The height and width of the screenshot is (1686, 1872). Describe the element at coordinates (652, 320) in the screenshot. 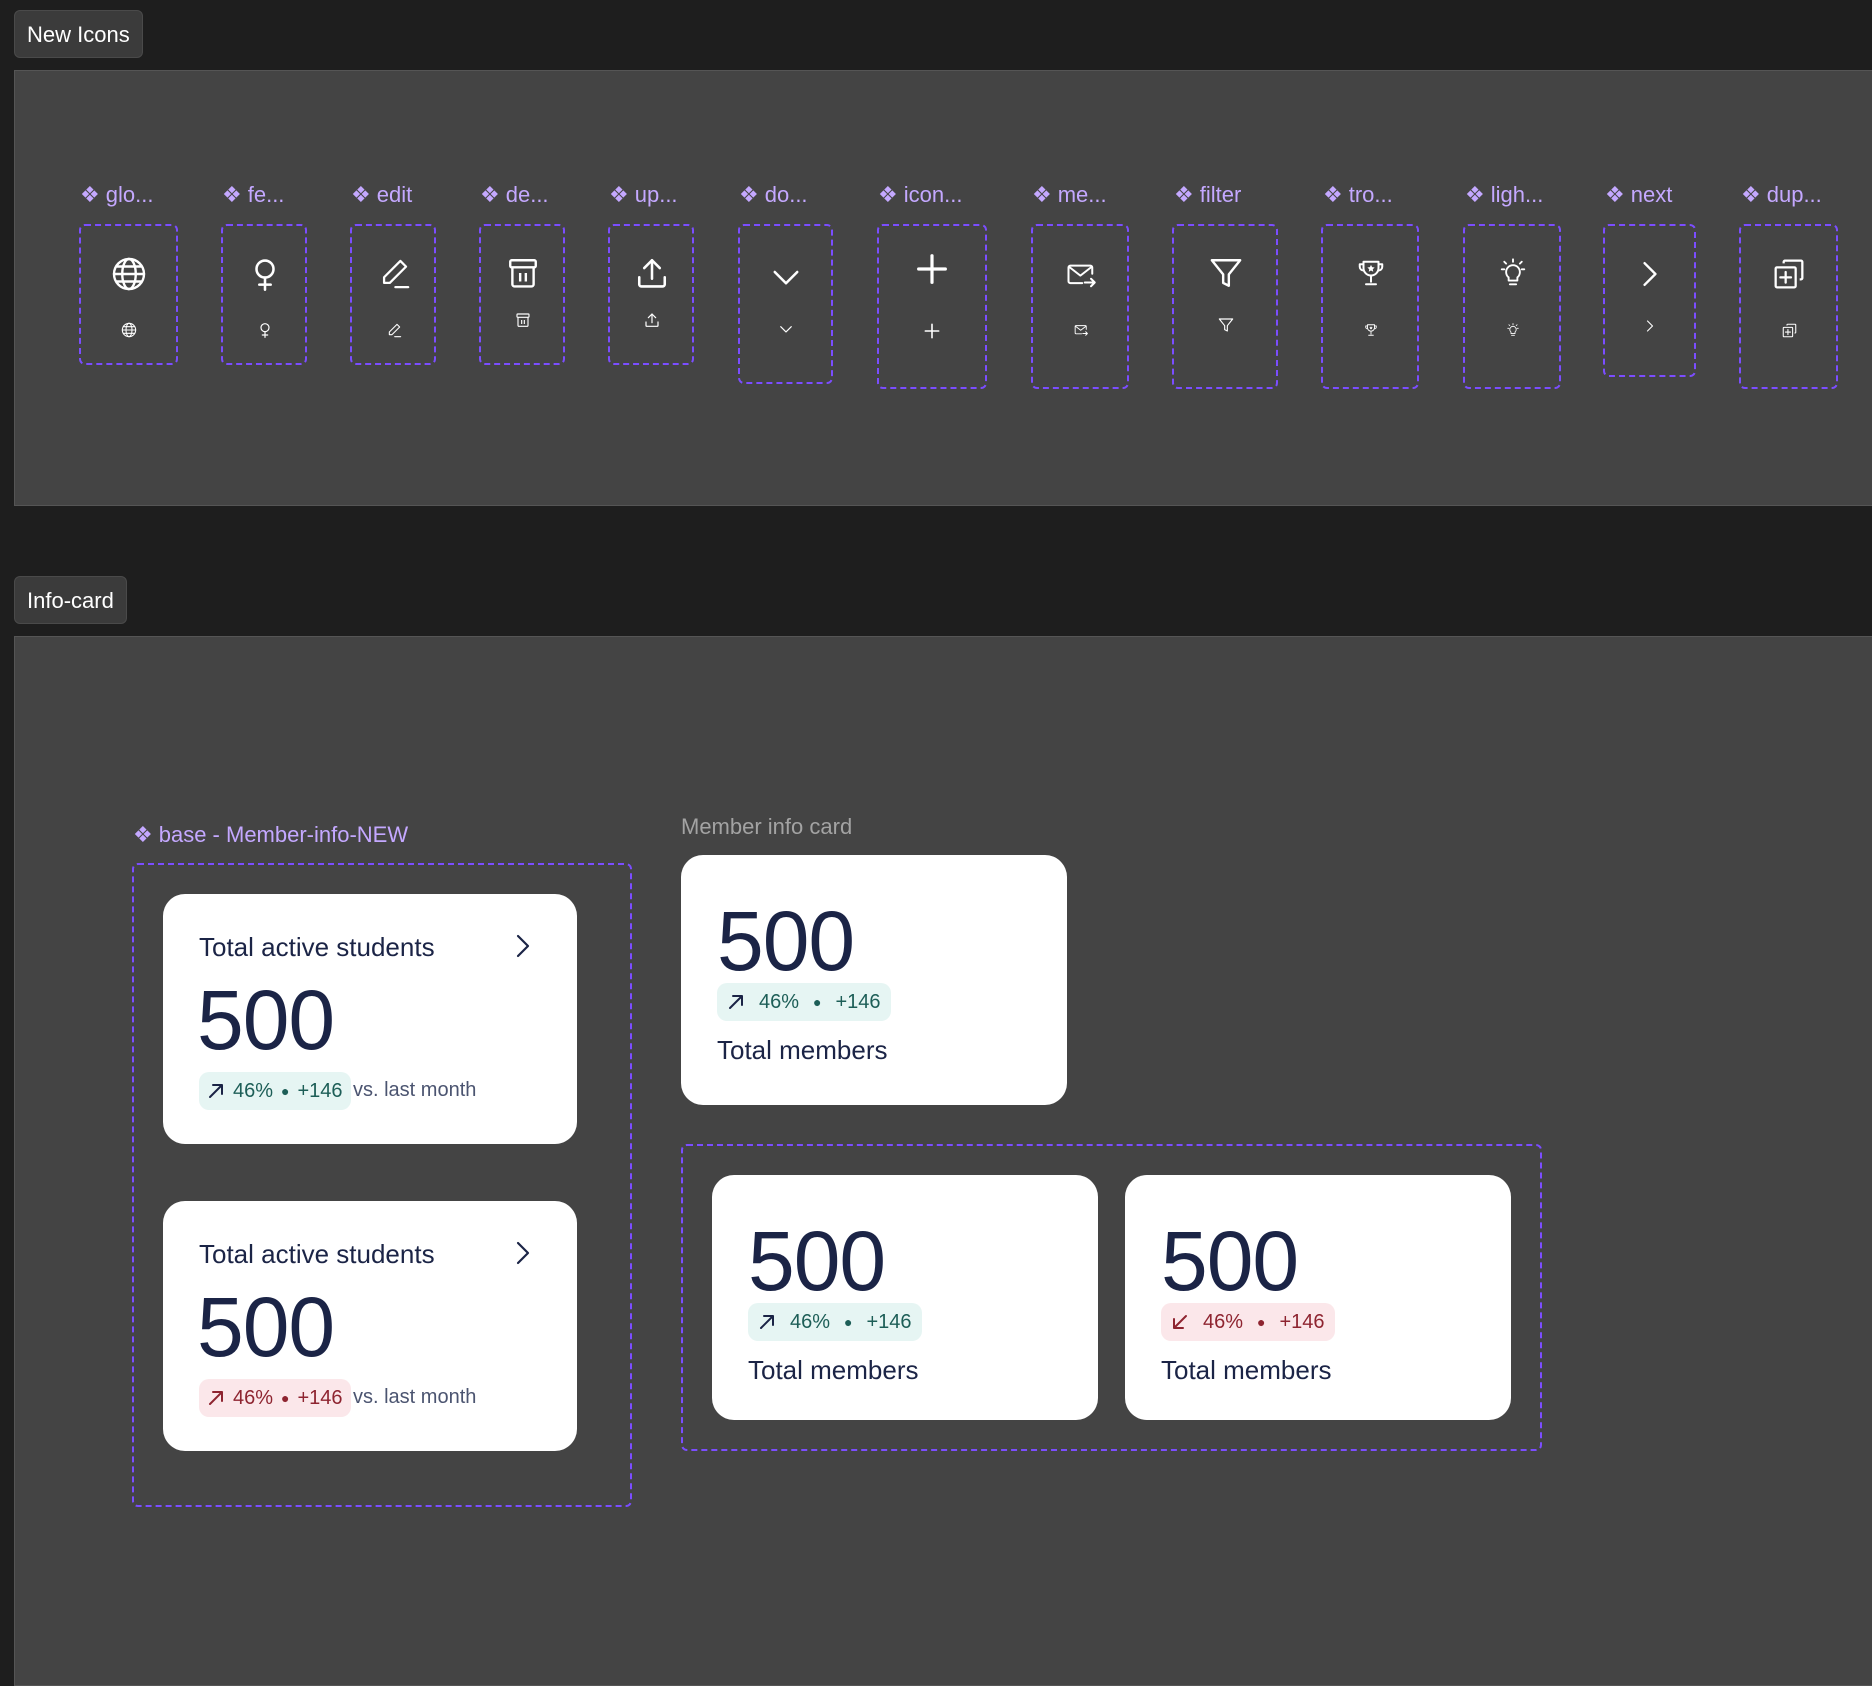

I see `upload-icon-small` at that location.